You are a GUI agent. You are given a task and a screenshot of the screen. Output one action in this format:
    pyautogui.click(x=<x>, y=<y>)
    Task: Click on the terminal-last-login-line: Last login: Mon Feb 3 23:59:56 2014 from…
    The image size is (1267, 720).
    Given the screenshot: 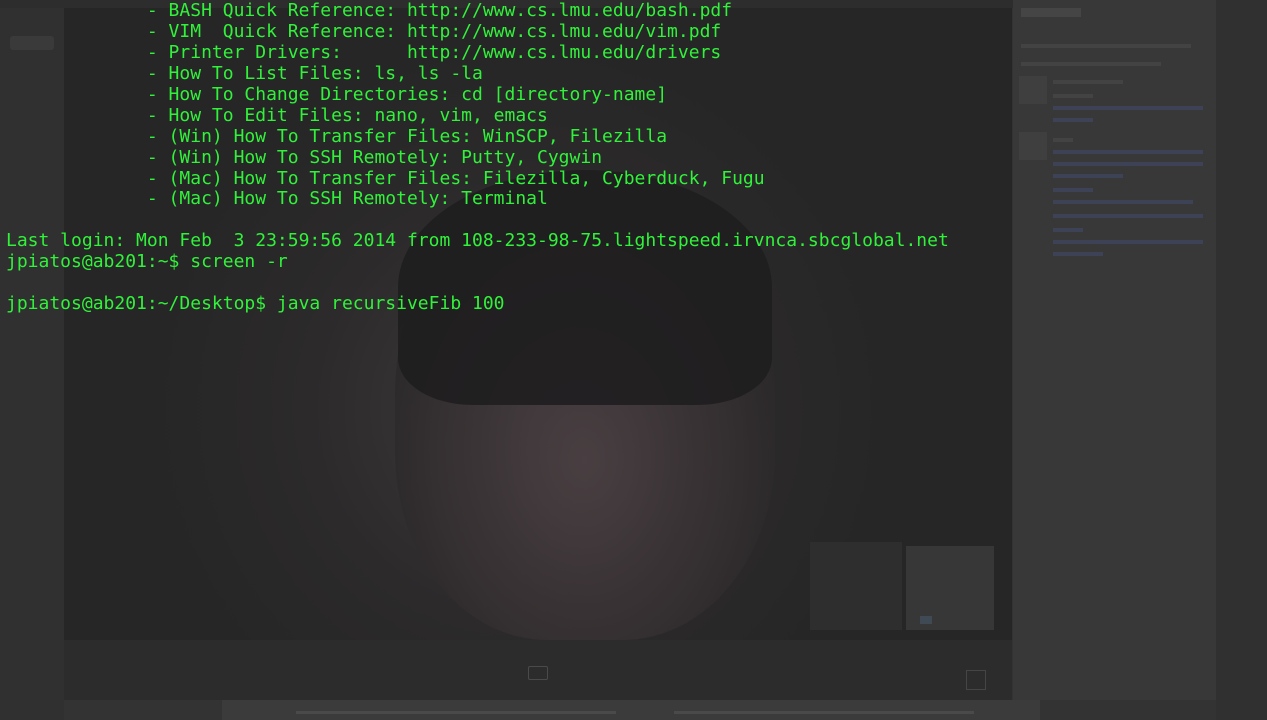 What is the action you would take?
    pyautogui.click(x=477, y=241)
    